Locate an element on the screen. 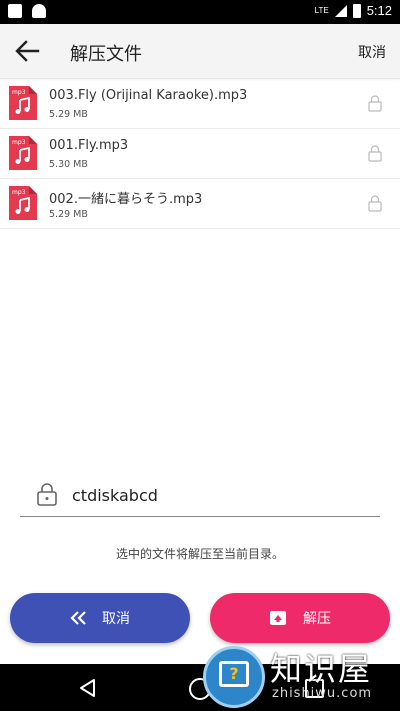  file-size: 5.30 MB is located at coordinates (68, 164).